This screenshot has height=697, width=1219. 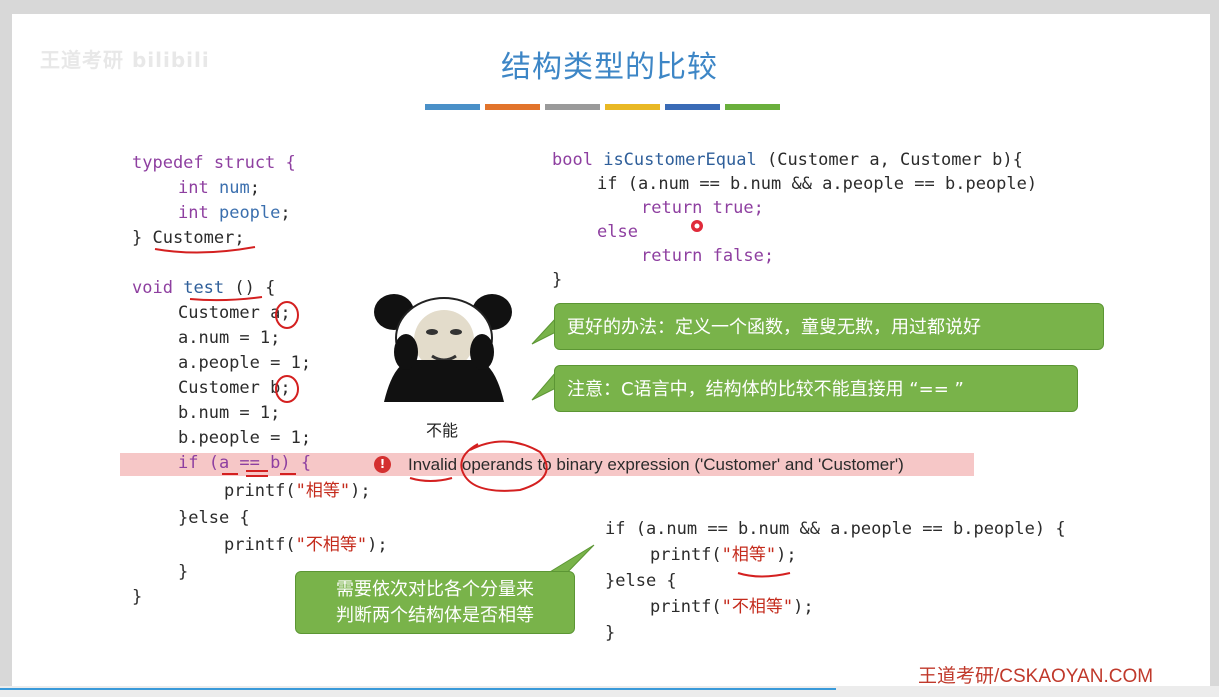 What do you see at coordinates (204, 288) in the screenshot?
I see `code-test-function: test` at bounding box center [204, 288].